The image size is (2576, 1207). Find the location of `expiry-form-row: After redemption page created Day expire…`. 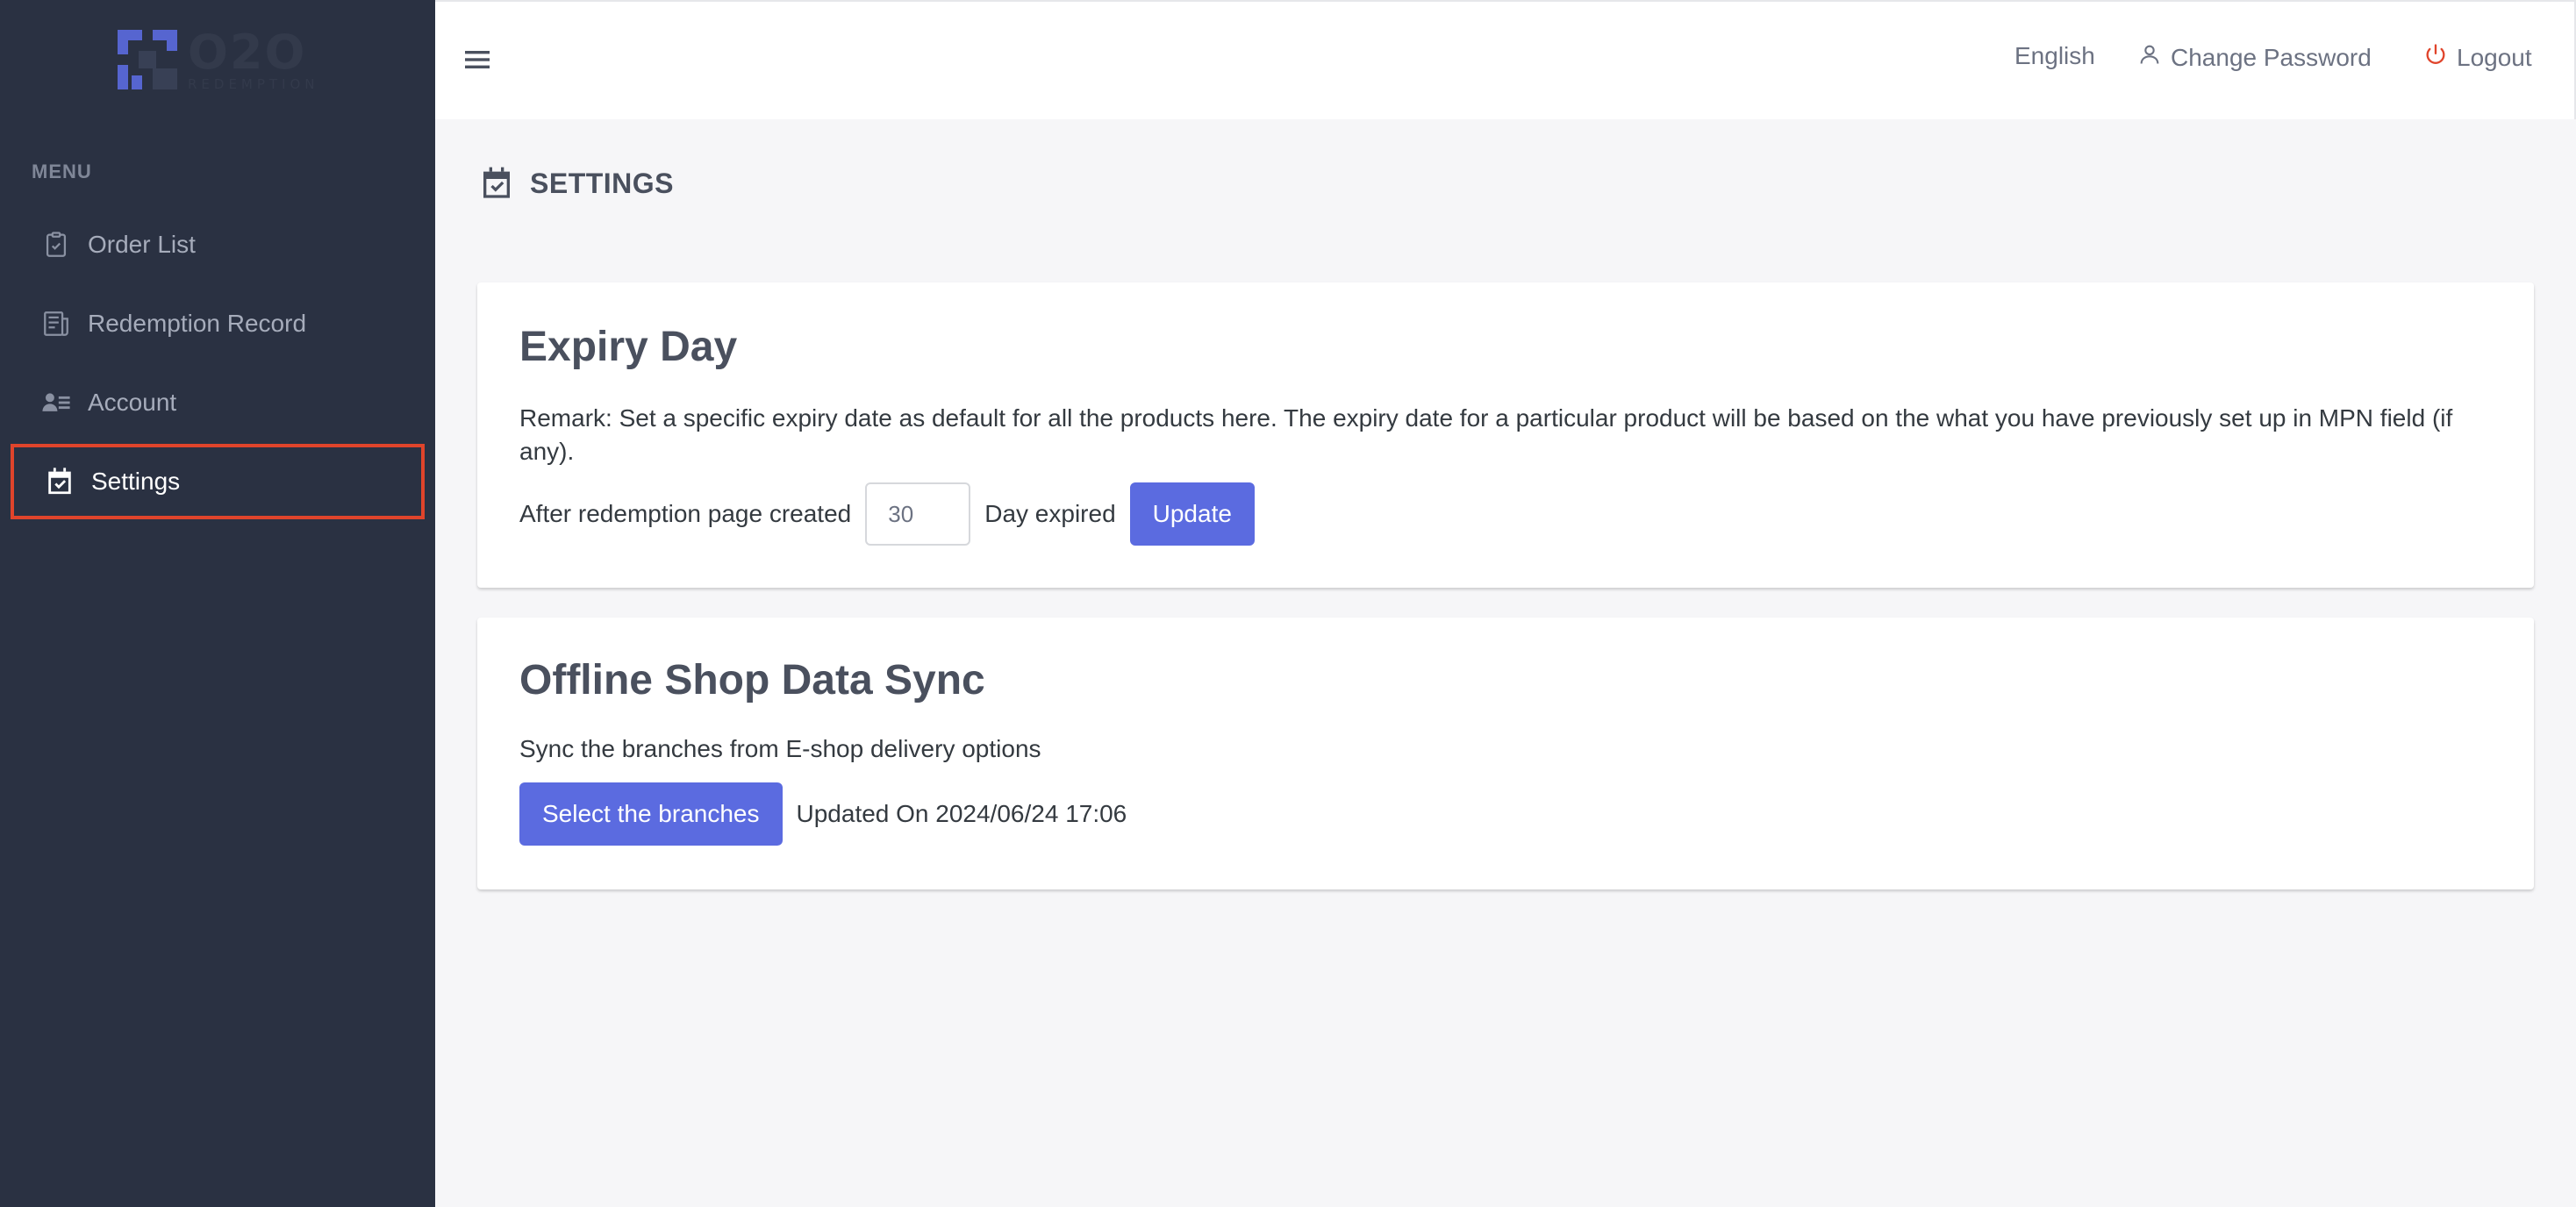

expiry-form-row: After redemption page created Day expire… is located at coordinates (887, 514).